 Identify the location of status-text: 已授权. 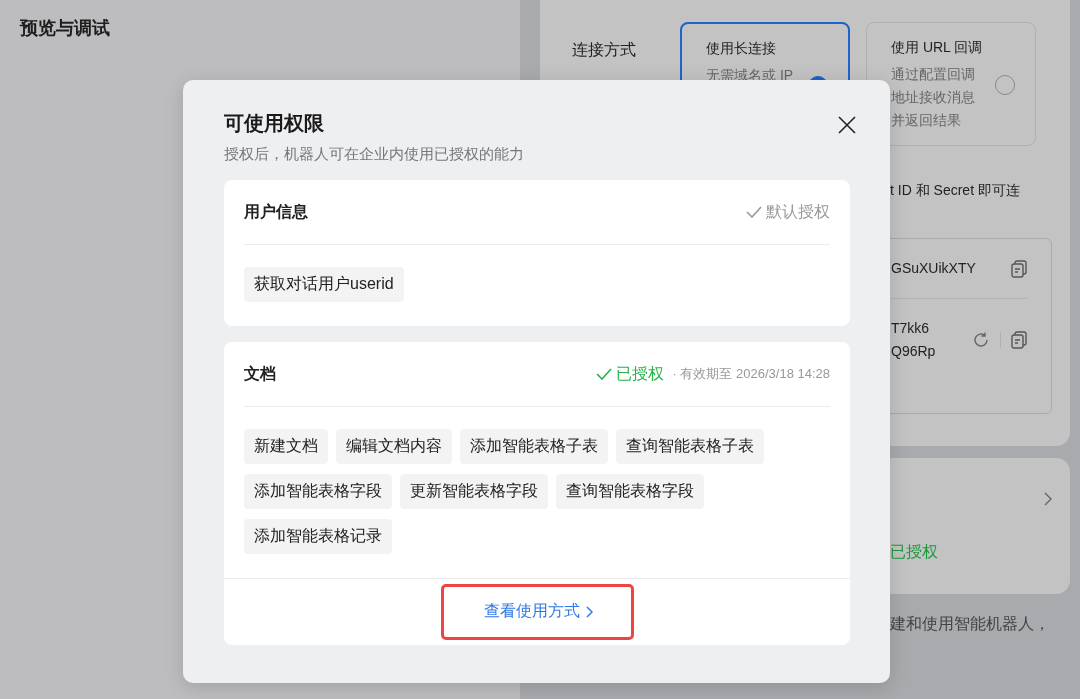
(914, 552).